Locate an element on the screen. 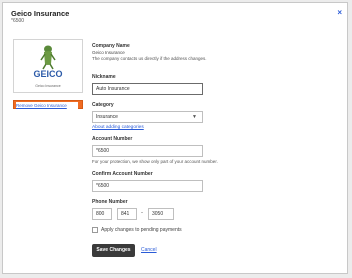 The width and height of the screenshot is (352, 278). gecko-logo-icon: GEICO is located at coordinates (48, 62).